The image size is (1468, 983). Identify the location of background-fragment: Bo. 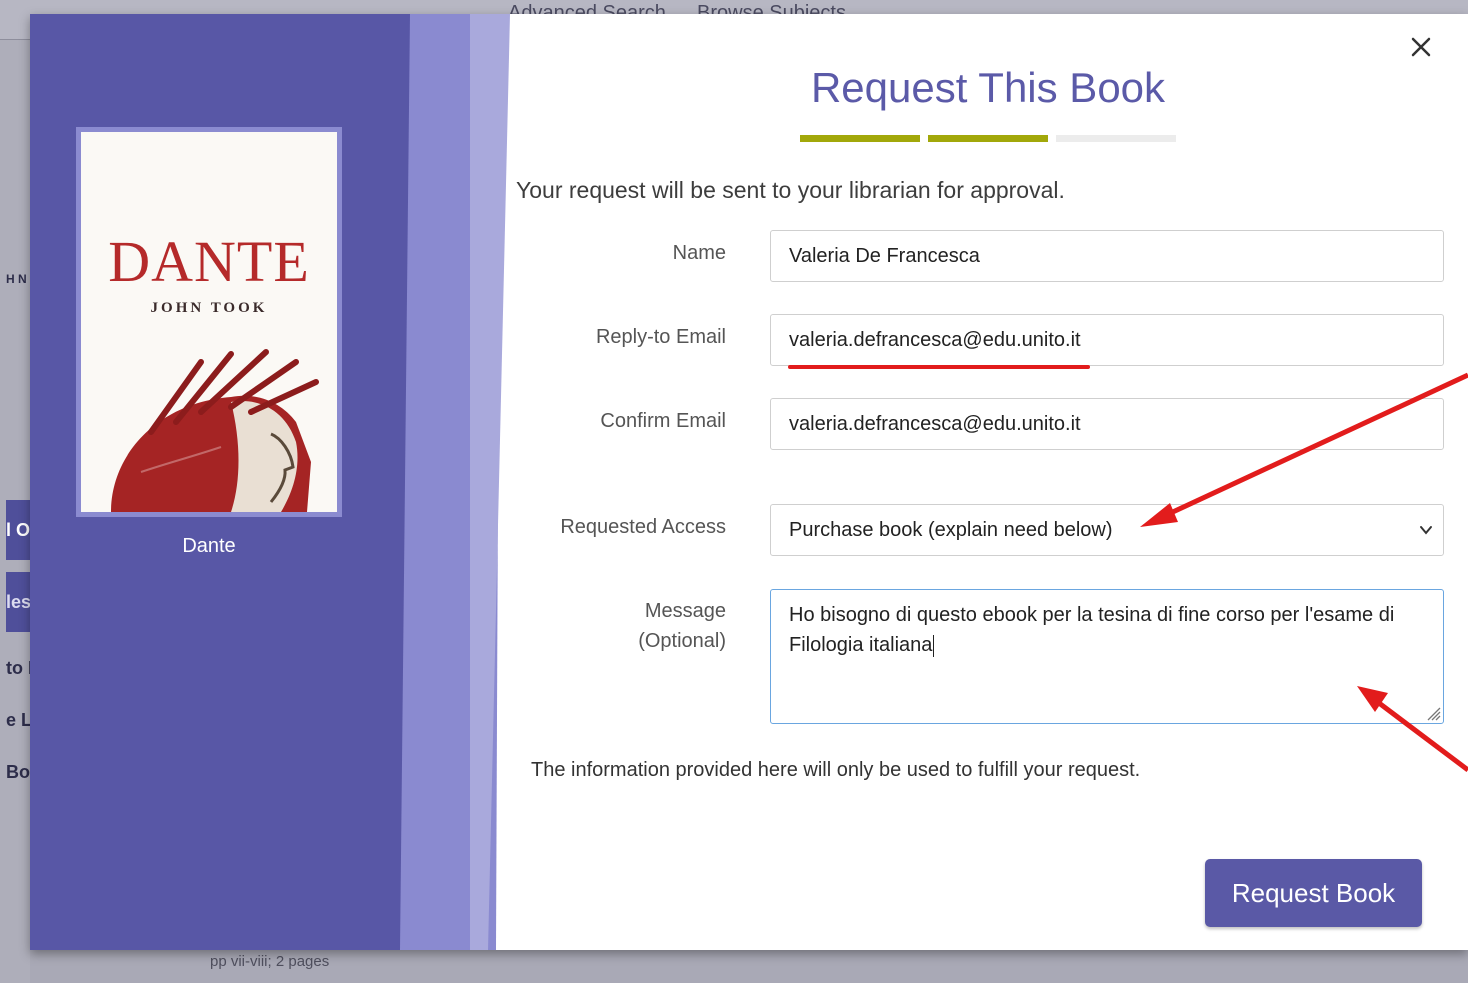
(18, 772).